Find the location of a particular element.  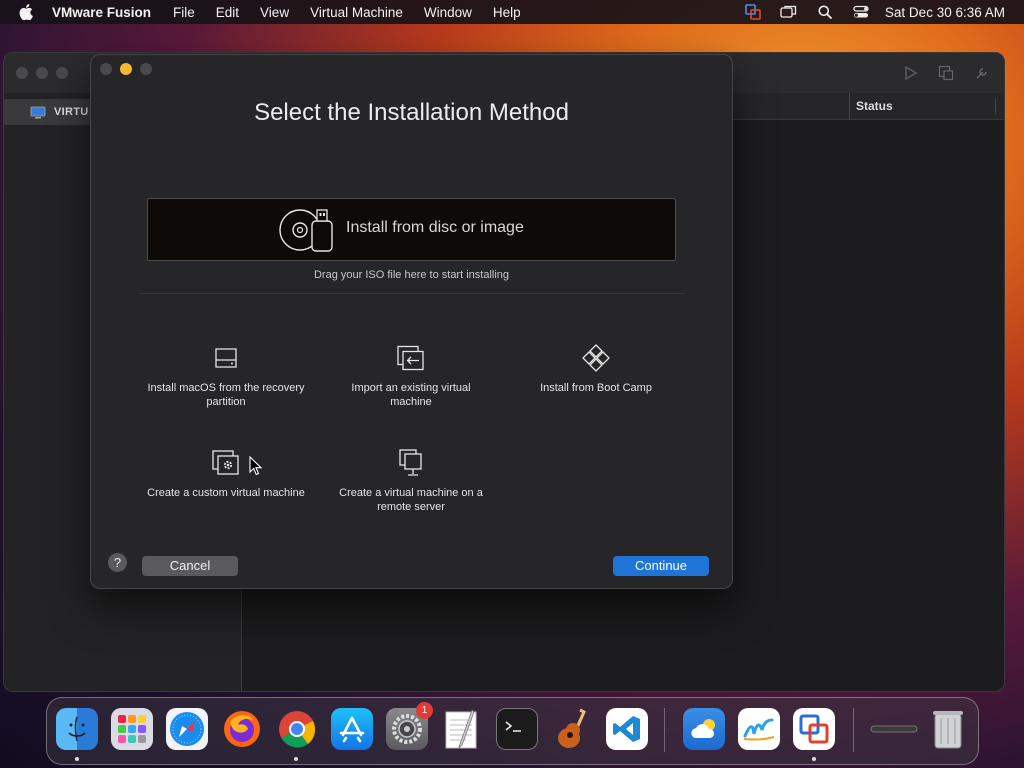

apple-menu-icon is located at coordinates (26, 12).